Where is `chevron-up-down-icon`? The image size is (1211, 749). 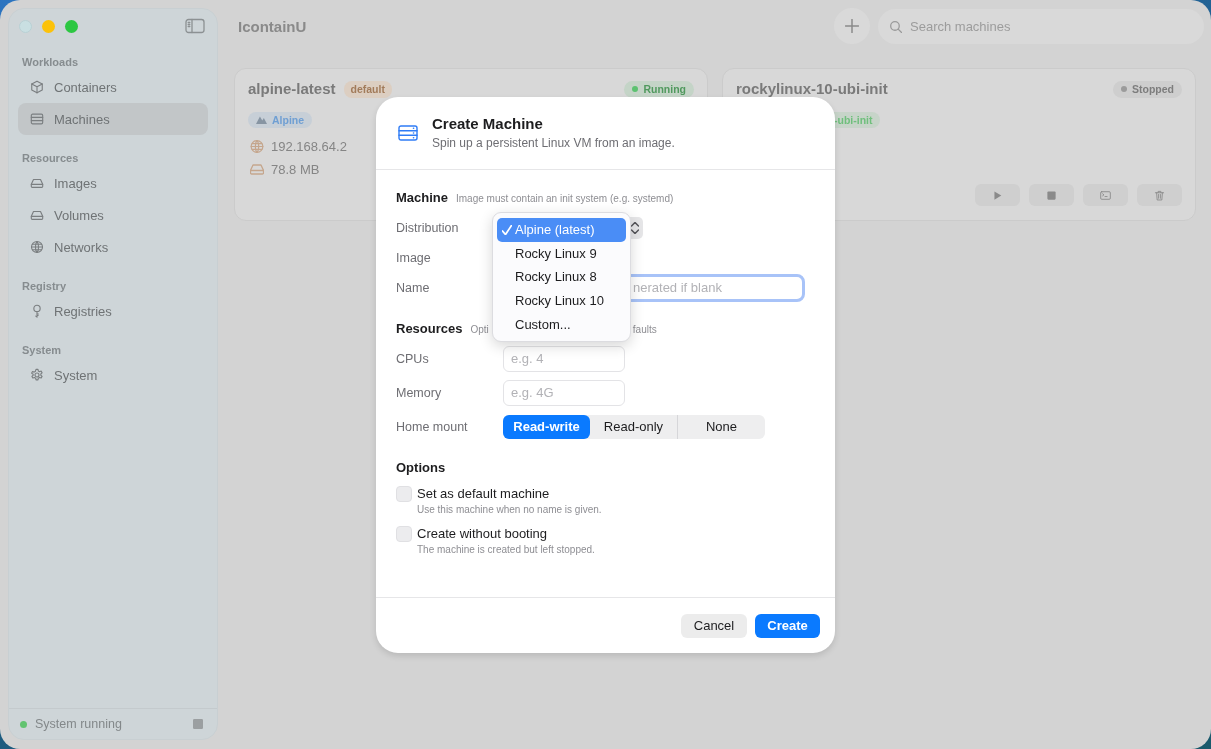 chevron-up-down-icon is located at coordinates (635, 227).